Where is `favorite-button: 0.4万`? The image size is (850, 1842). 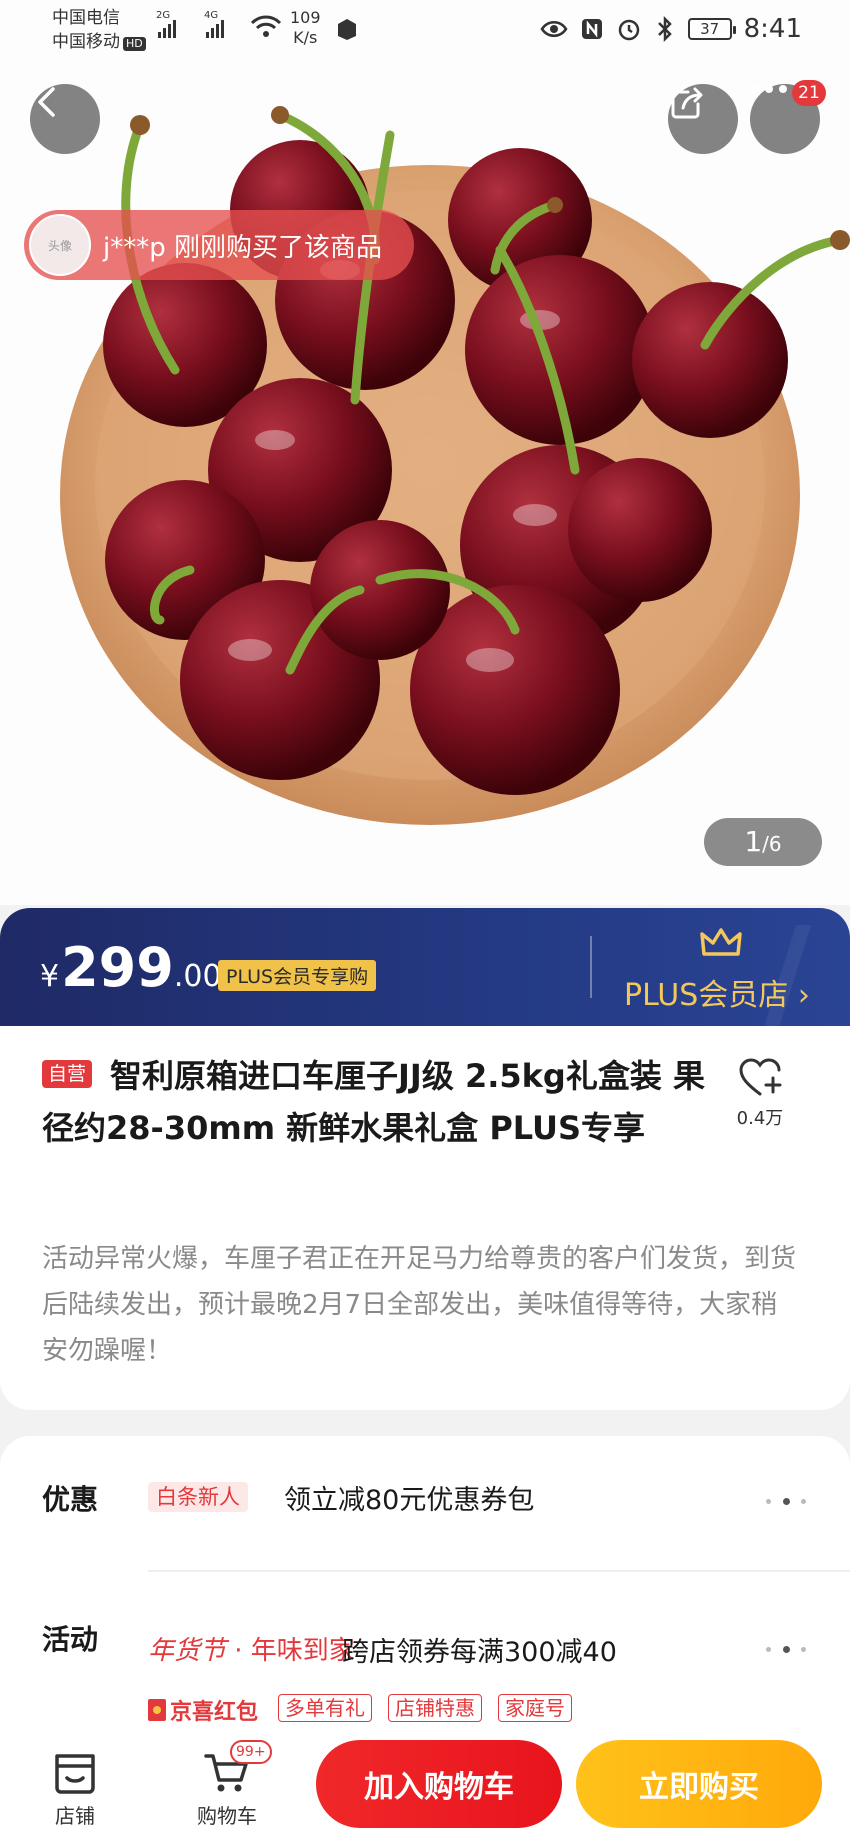 favorite-button: 0.4万 is located at coordinates (760, 1094).